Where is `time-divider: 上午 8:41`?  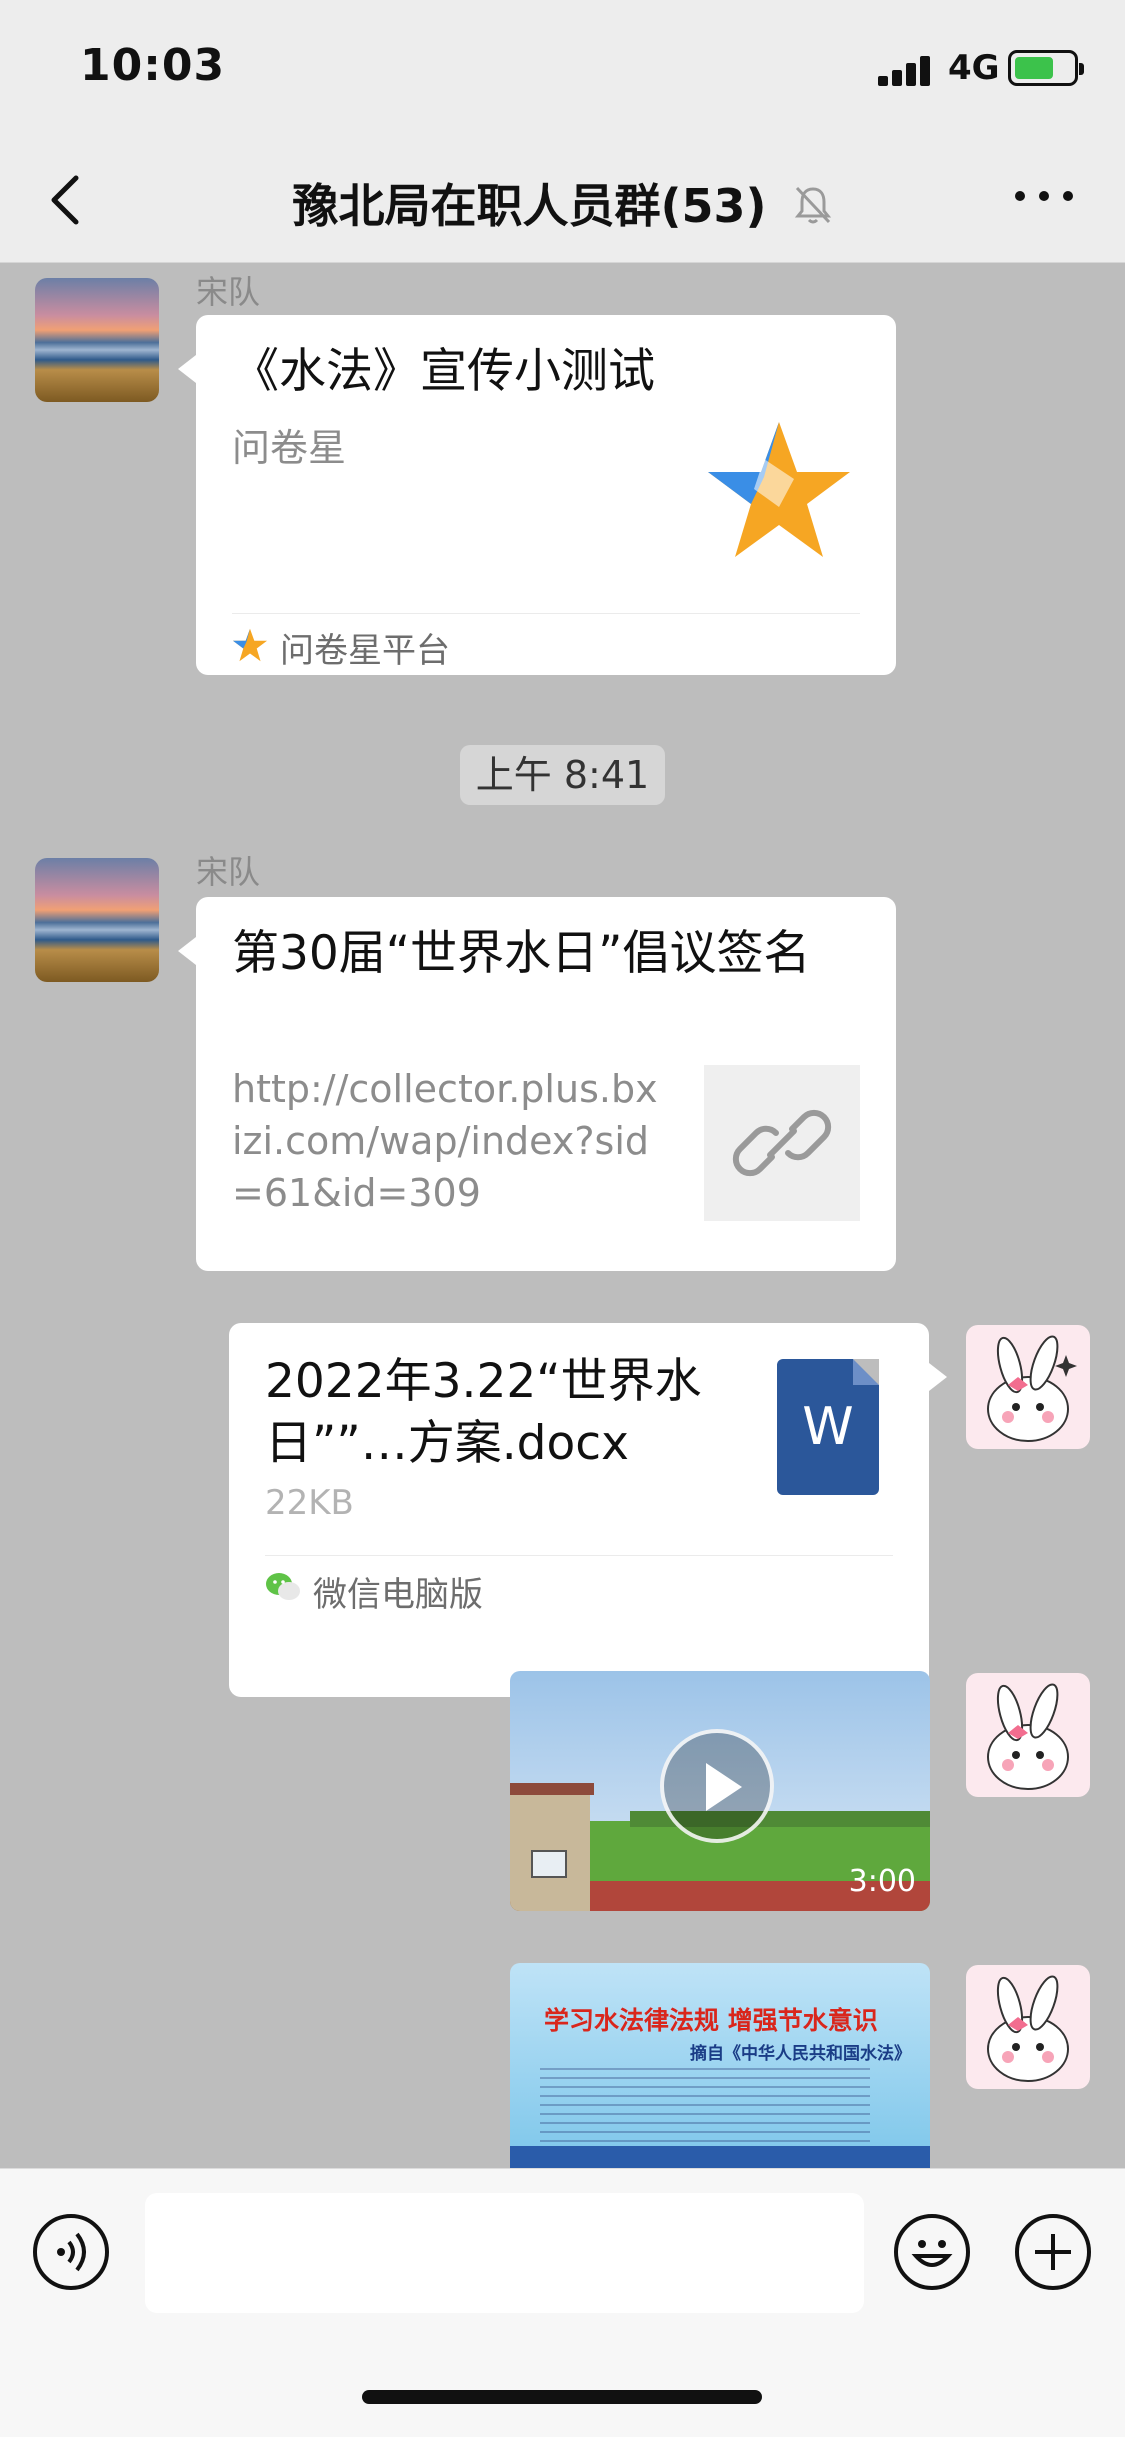
time-divider: 上午 8:41 is located at coordinates (562, 775).